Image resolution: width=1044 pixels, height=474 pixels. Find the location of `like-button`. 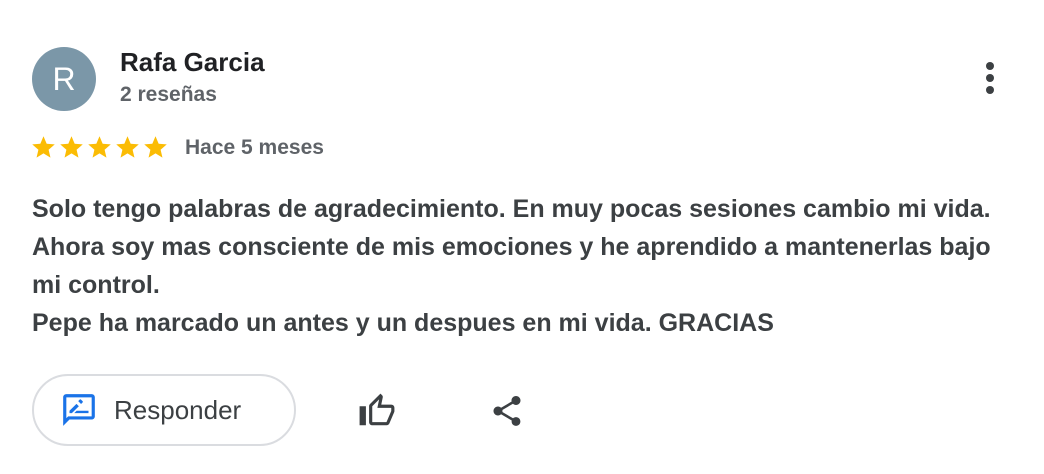

like-button is located at coordinates (377, 411).